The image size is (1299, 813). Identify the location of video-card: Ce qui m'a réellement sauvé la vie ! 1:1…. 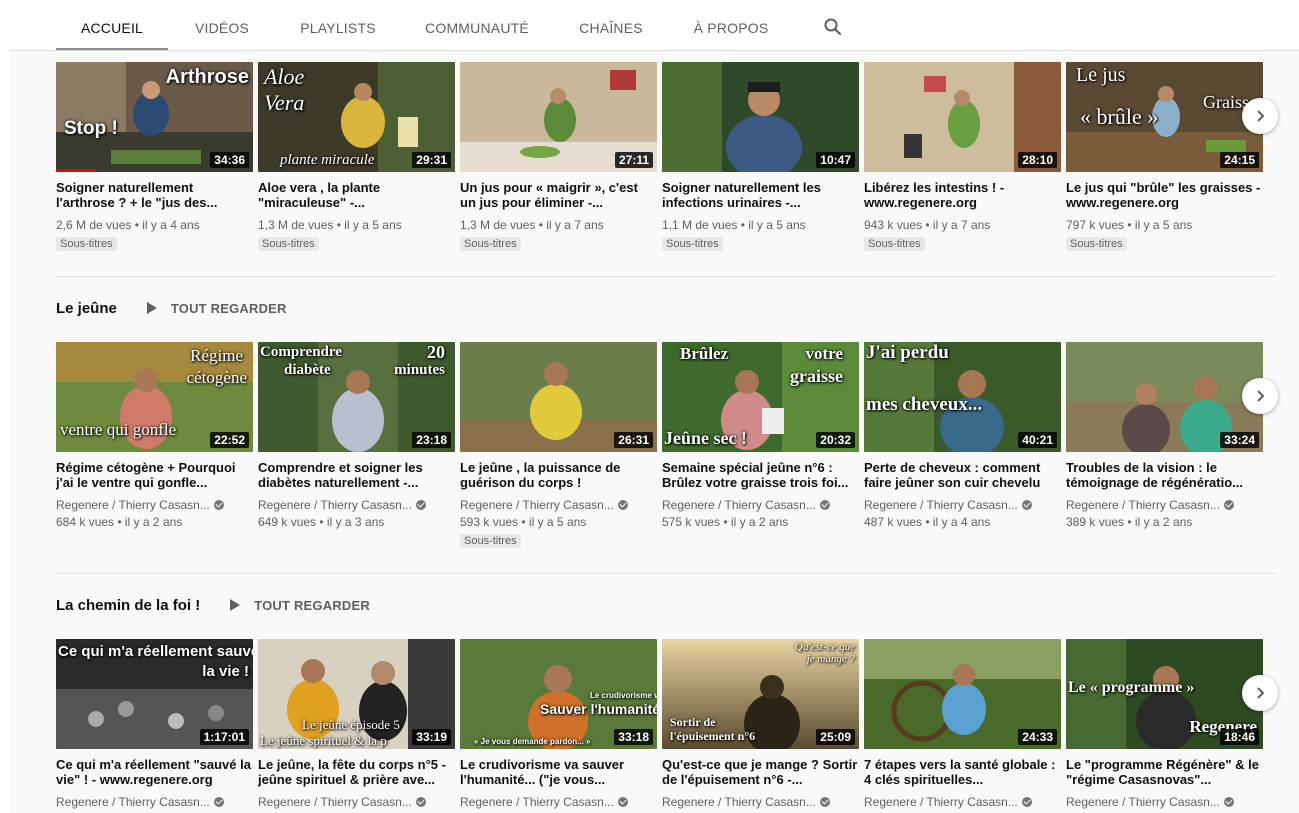
(154, 725).